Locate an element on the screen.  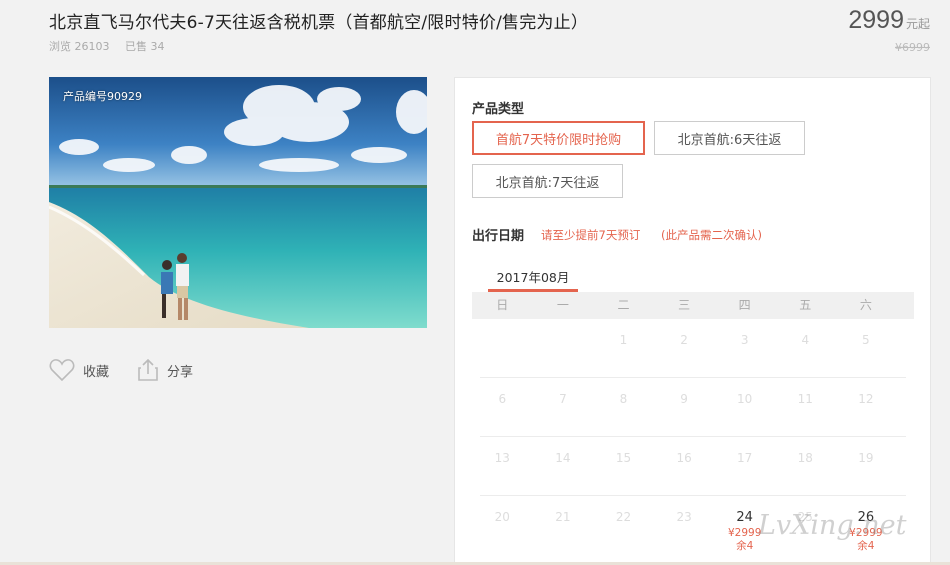
weekday: 四 is located at coordinates (744, 305).